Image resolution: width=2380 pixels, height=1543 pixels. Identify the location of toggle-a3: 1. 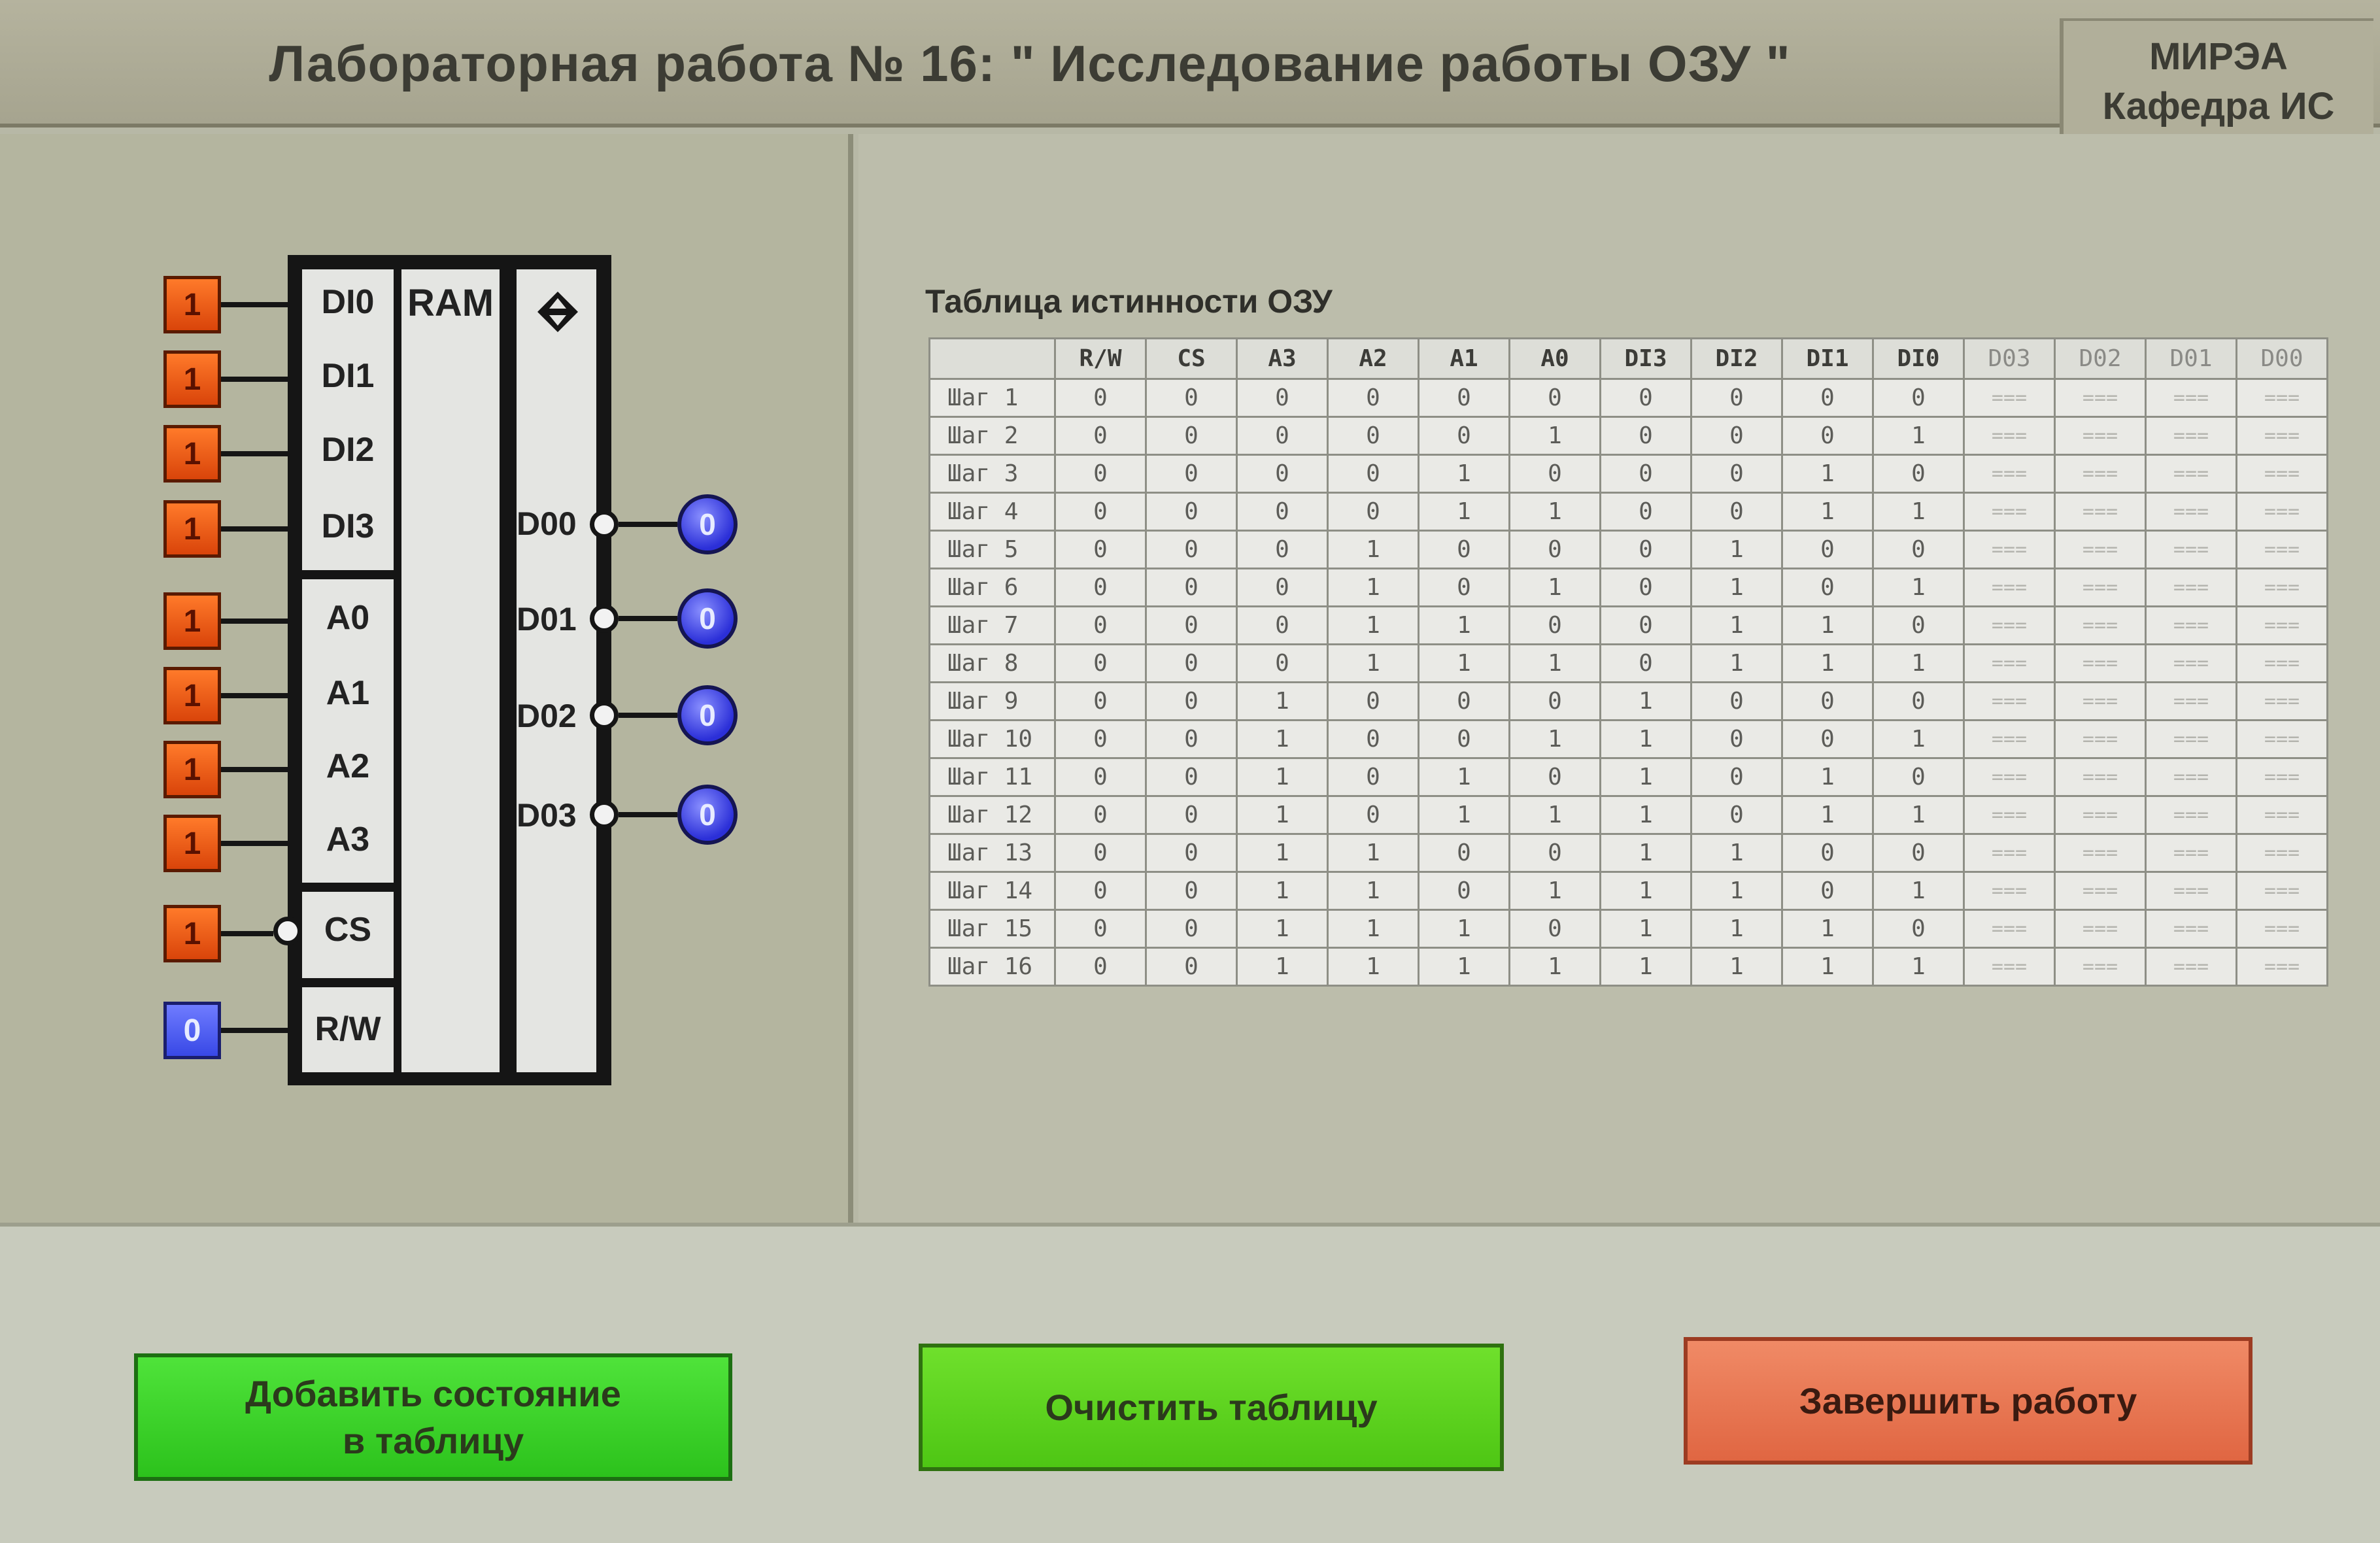
(192, 843).